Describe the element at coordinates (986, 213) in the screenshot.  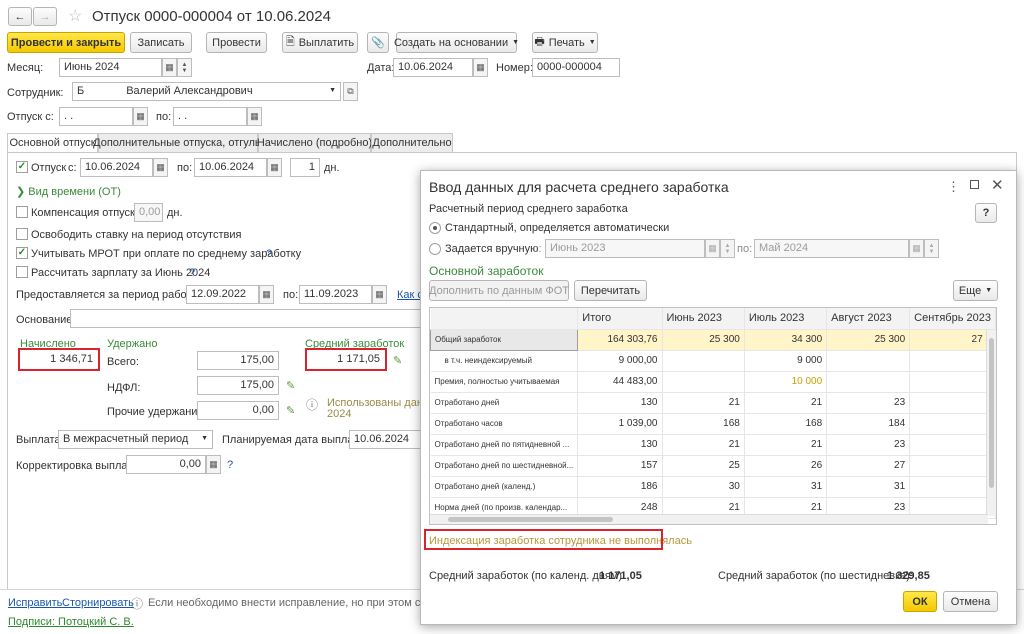
I see `help-button: ?` at that location.